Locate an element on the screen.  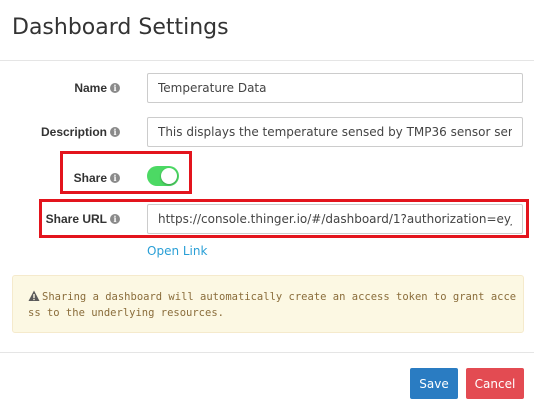
name-row: Name i is located at coordinates (267, 89).